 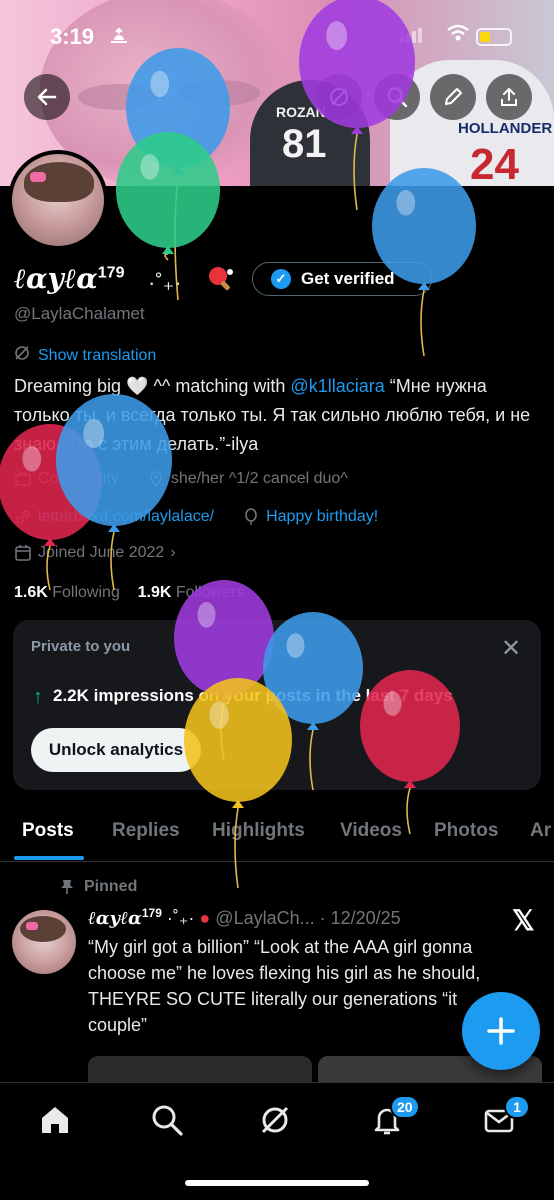 I want to click on back-button, so click(x=47, y=97).